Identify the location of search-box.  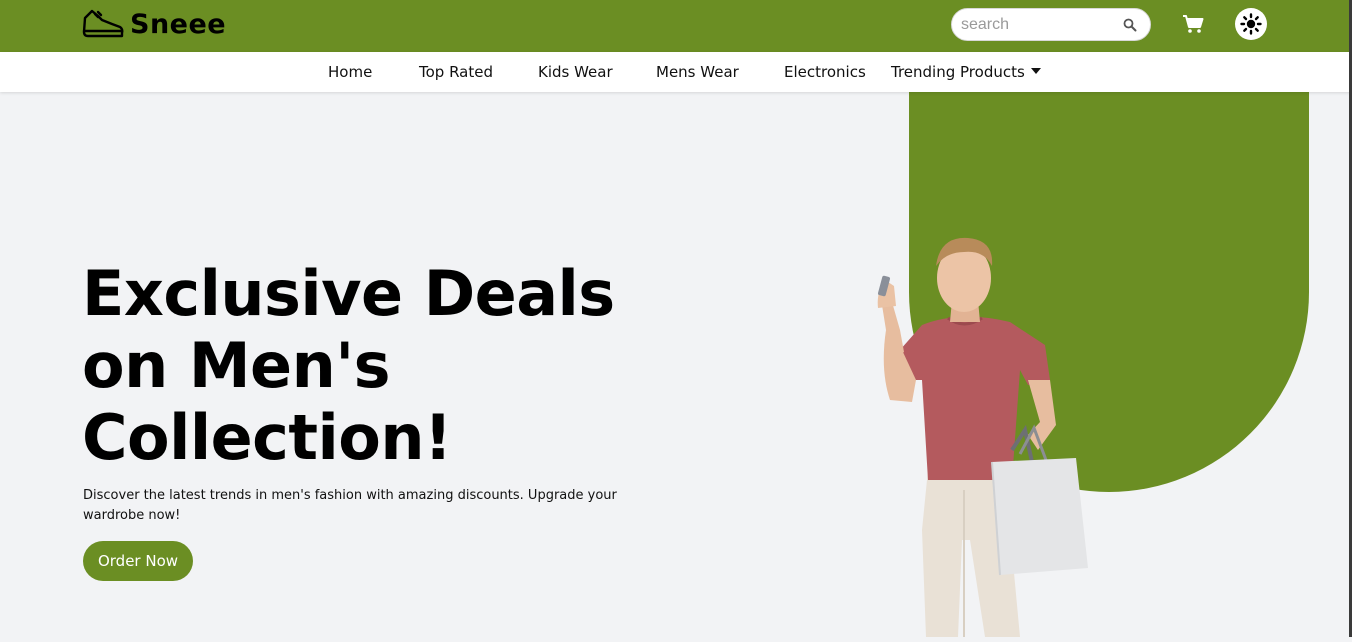
(1051, 24).